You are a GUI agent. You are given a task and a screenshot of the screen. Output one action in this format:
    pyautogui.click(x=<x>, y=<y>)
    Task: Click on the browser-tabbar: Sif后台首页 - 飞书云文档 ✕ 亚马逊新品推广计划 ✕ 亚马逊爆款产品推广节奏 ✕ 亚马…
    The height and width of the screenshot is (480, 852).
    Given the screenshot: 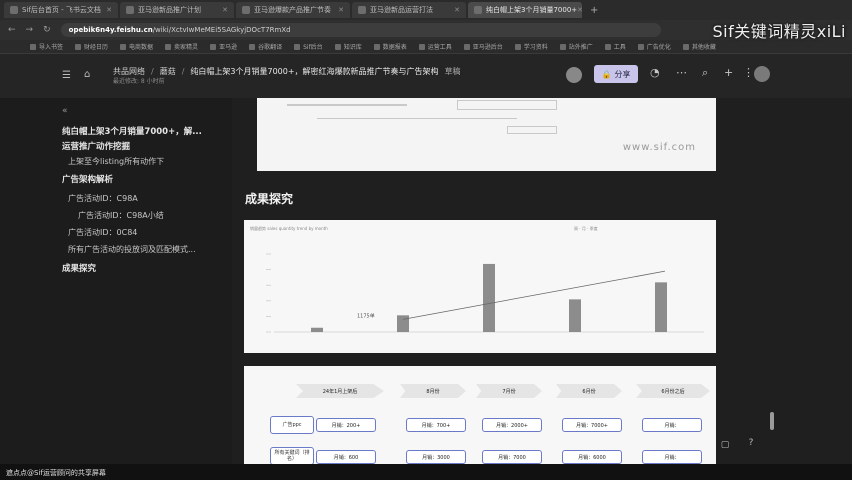 What is the action you would take?
    pyautogui.click(x=426, y=10)
    